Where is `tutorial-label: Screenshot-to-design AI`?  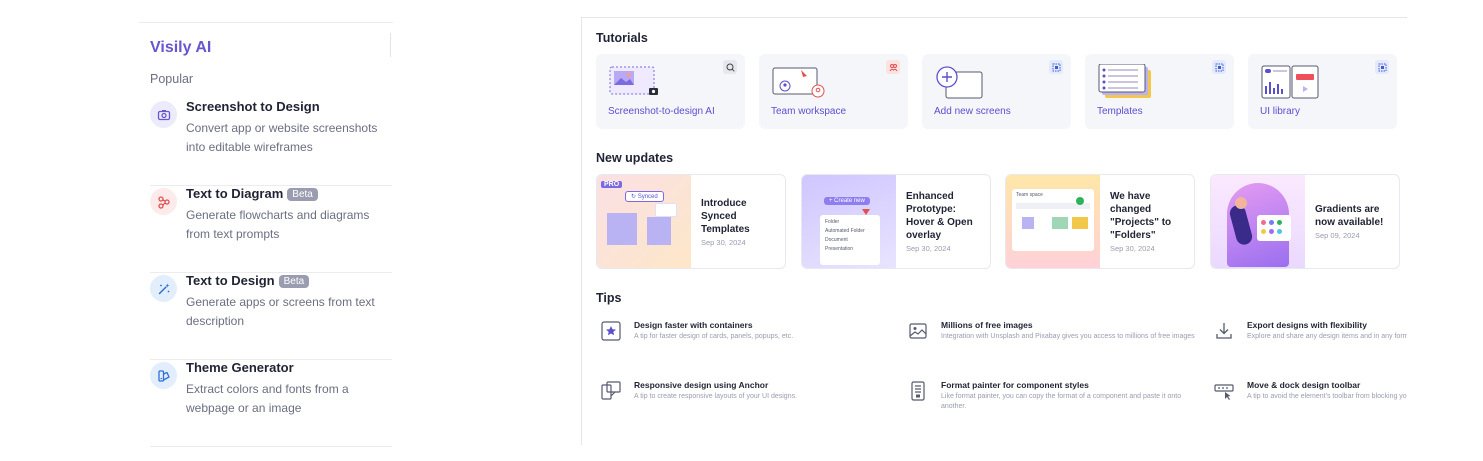 tutorial-label: Screenshot-to-design AI is located at coordinates (661, 111).